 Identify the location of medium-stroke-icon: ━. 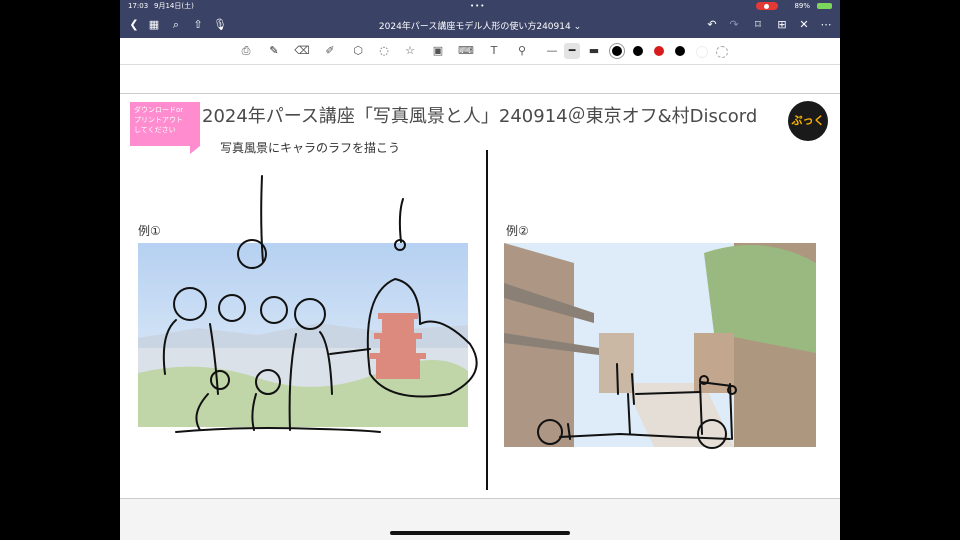
(572, 51).